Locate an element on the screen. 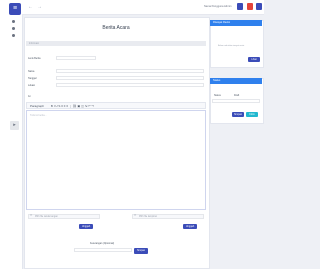  settings-icon is located at coordinates (259, 6).